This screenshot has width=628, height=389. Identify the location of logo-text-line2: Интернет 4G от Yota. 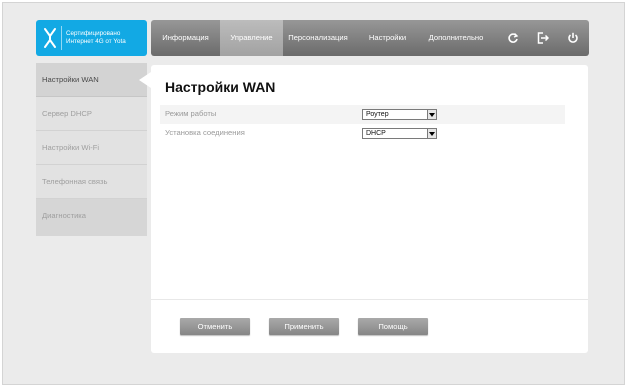
(96, 41).